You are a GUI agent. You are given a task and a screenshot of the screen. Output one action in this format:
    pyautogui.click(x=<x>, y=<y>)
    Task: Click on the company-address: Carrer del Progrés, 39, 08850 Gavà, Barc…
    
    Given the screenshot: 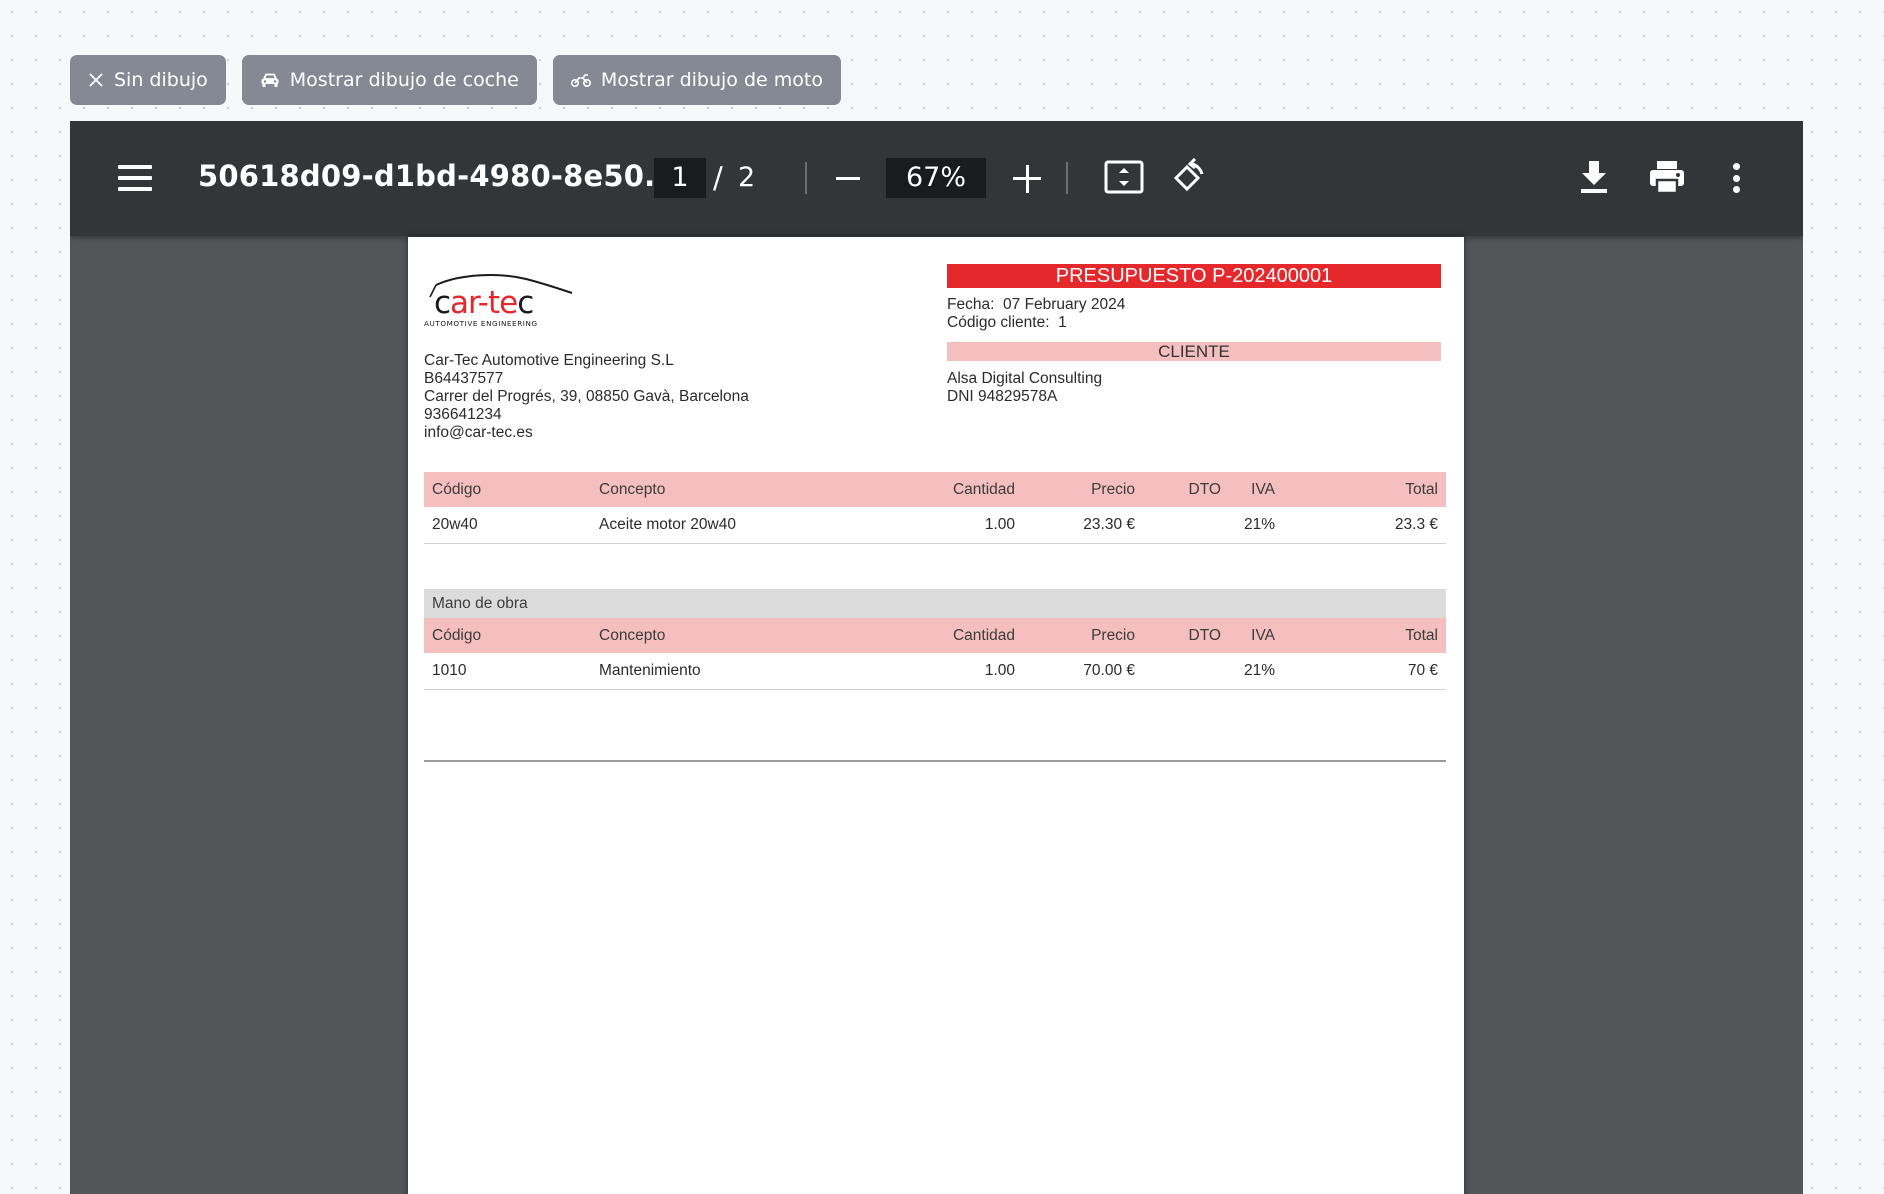 What is the action you would take?
    pyautogui.click(x=586, y=396)
    